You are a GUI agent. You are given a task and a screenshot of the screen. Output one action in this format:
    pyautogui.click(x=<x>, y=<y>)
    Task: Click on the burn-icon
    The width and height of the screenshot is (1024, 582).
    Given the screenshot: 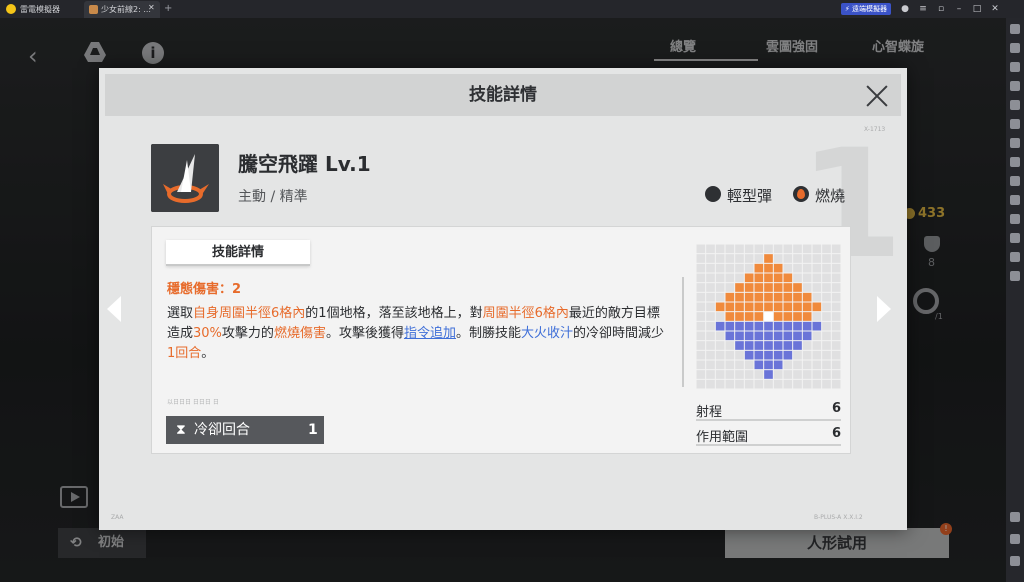 What is the action you would take?
    pyautogui.click(x=801, y=194)
    